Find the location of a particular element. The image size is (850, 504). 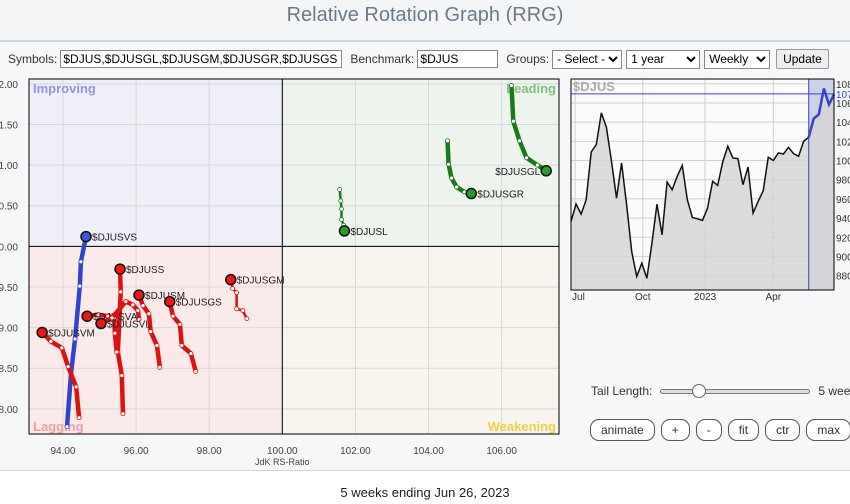

slider-thumb is located at coordinates (698, 391).